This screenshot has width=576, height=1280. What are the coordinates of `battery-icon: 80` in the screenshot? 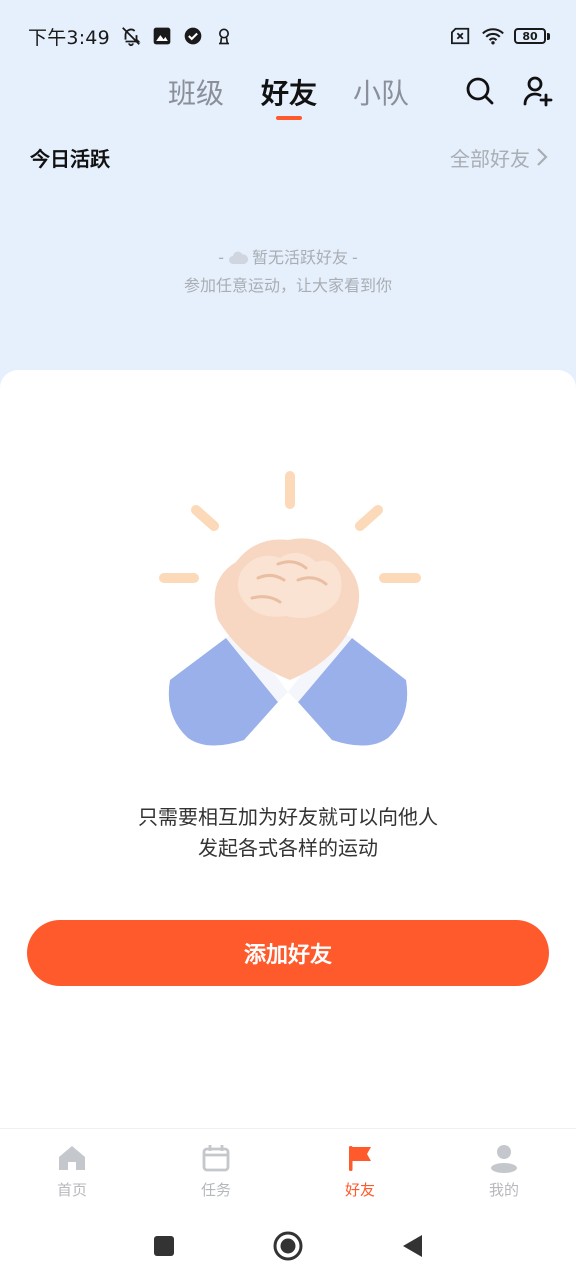 It's located at (532, 36).